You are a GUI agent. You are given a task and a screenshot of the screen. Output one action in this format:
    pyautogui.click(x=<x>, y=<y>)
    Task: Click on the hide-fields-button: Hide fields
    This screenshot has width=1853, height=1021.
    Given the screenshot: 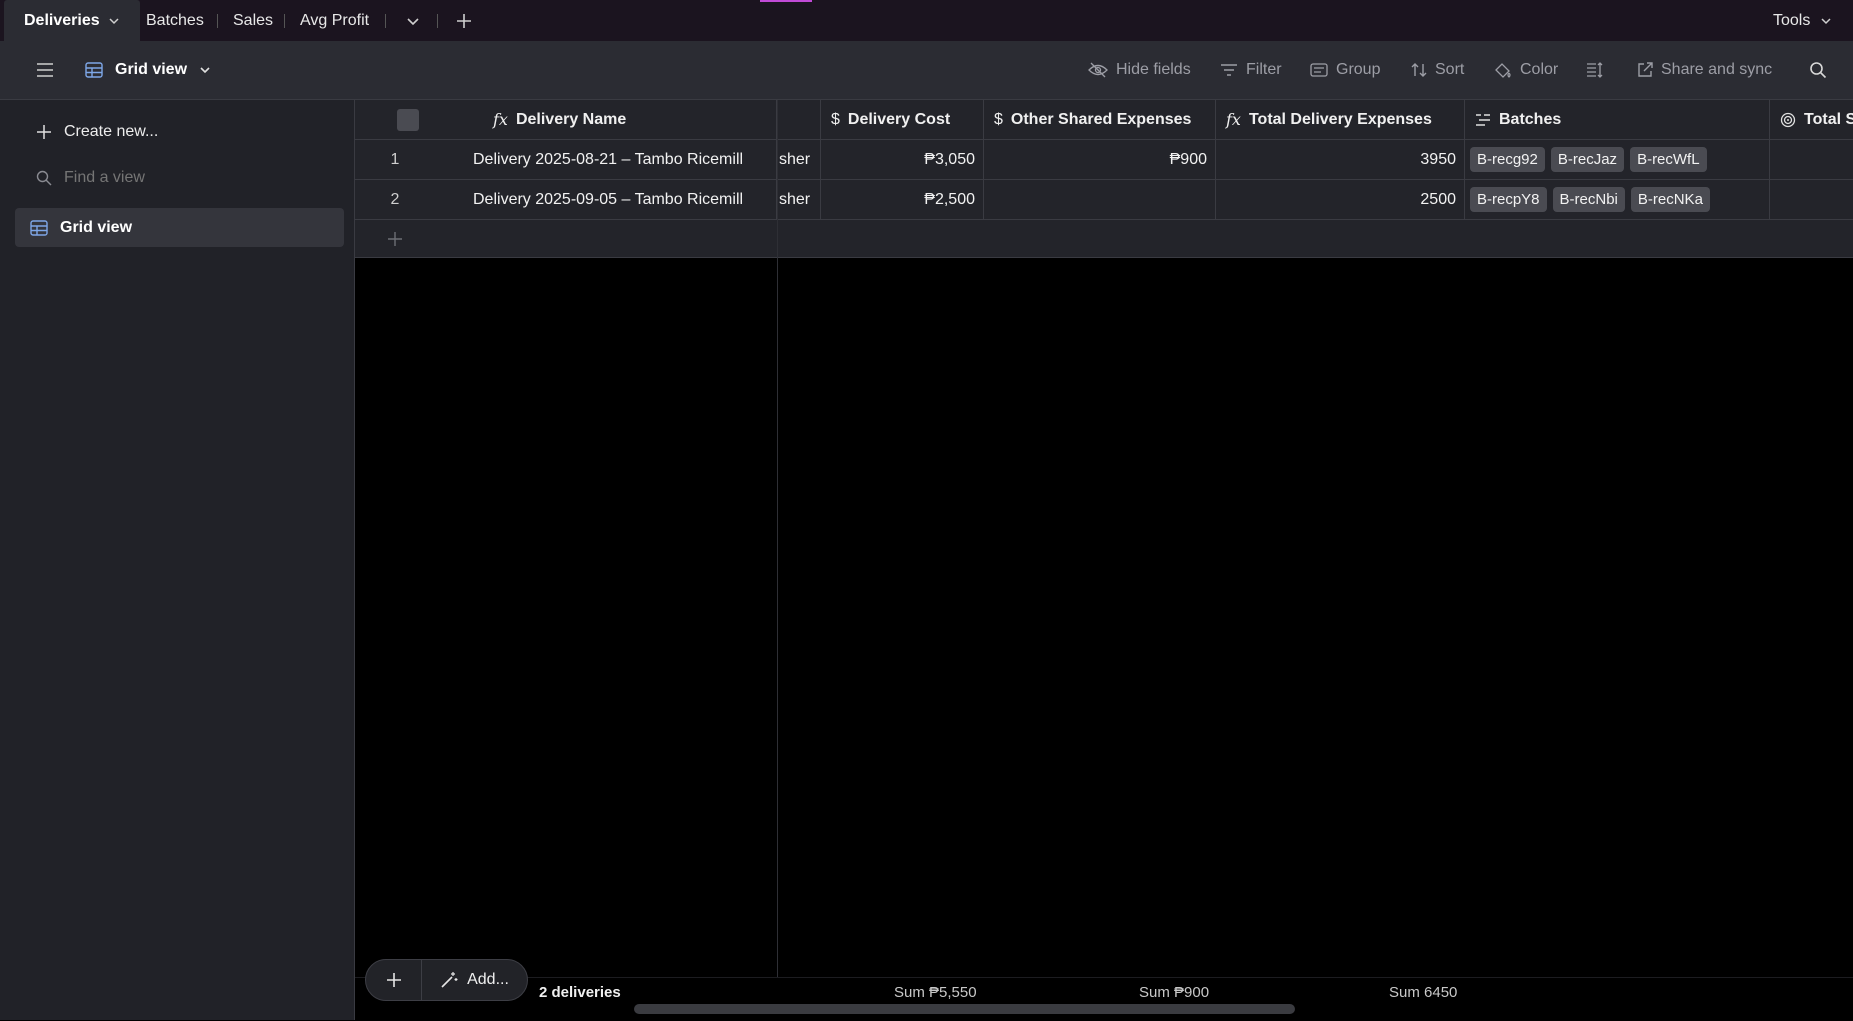 What is the action you would take?
    pyautogui.click(x=1139, y=70)
    